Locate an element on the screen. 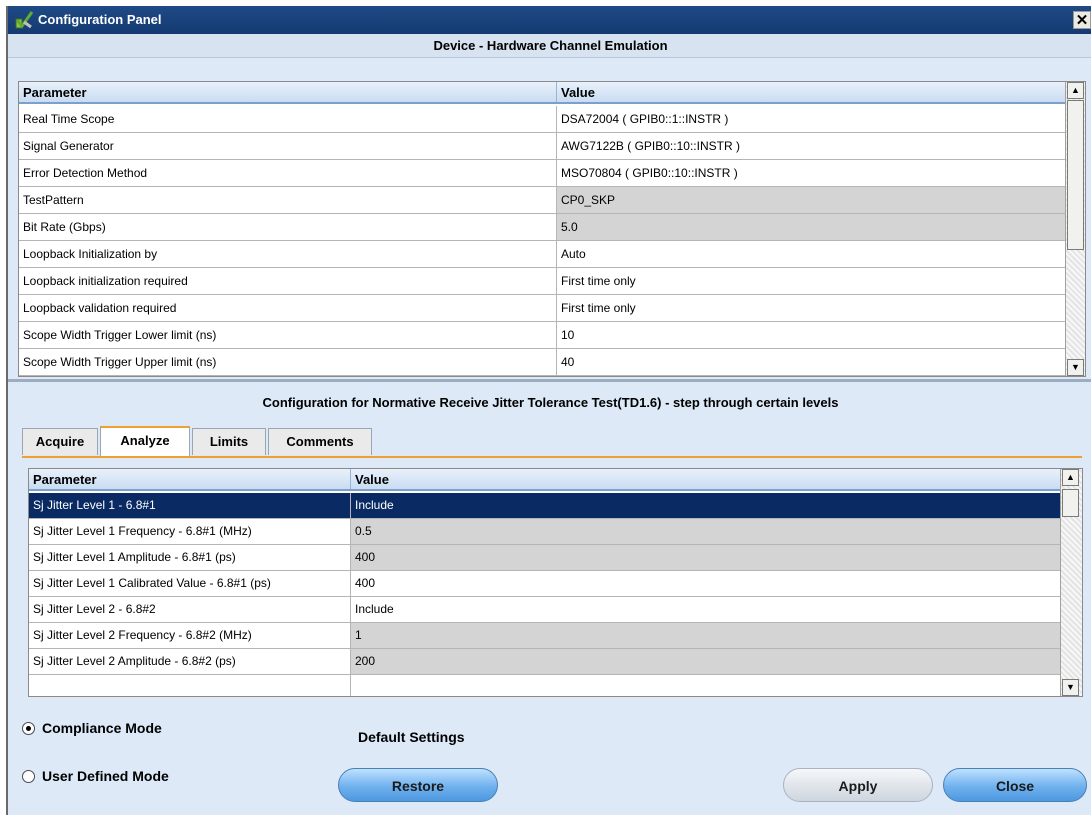  parameter-cell: Scope Width Trigger Lower limit (ns) is located at coordinates (120, 335).